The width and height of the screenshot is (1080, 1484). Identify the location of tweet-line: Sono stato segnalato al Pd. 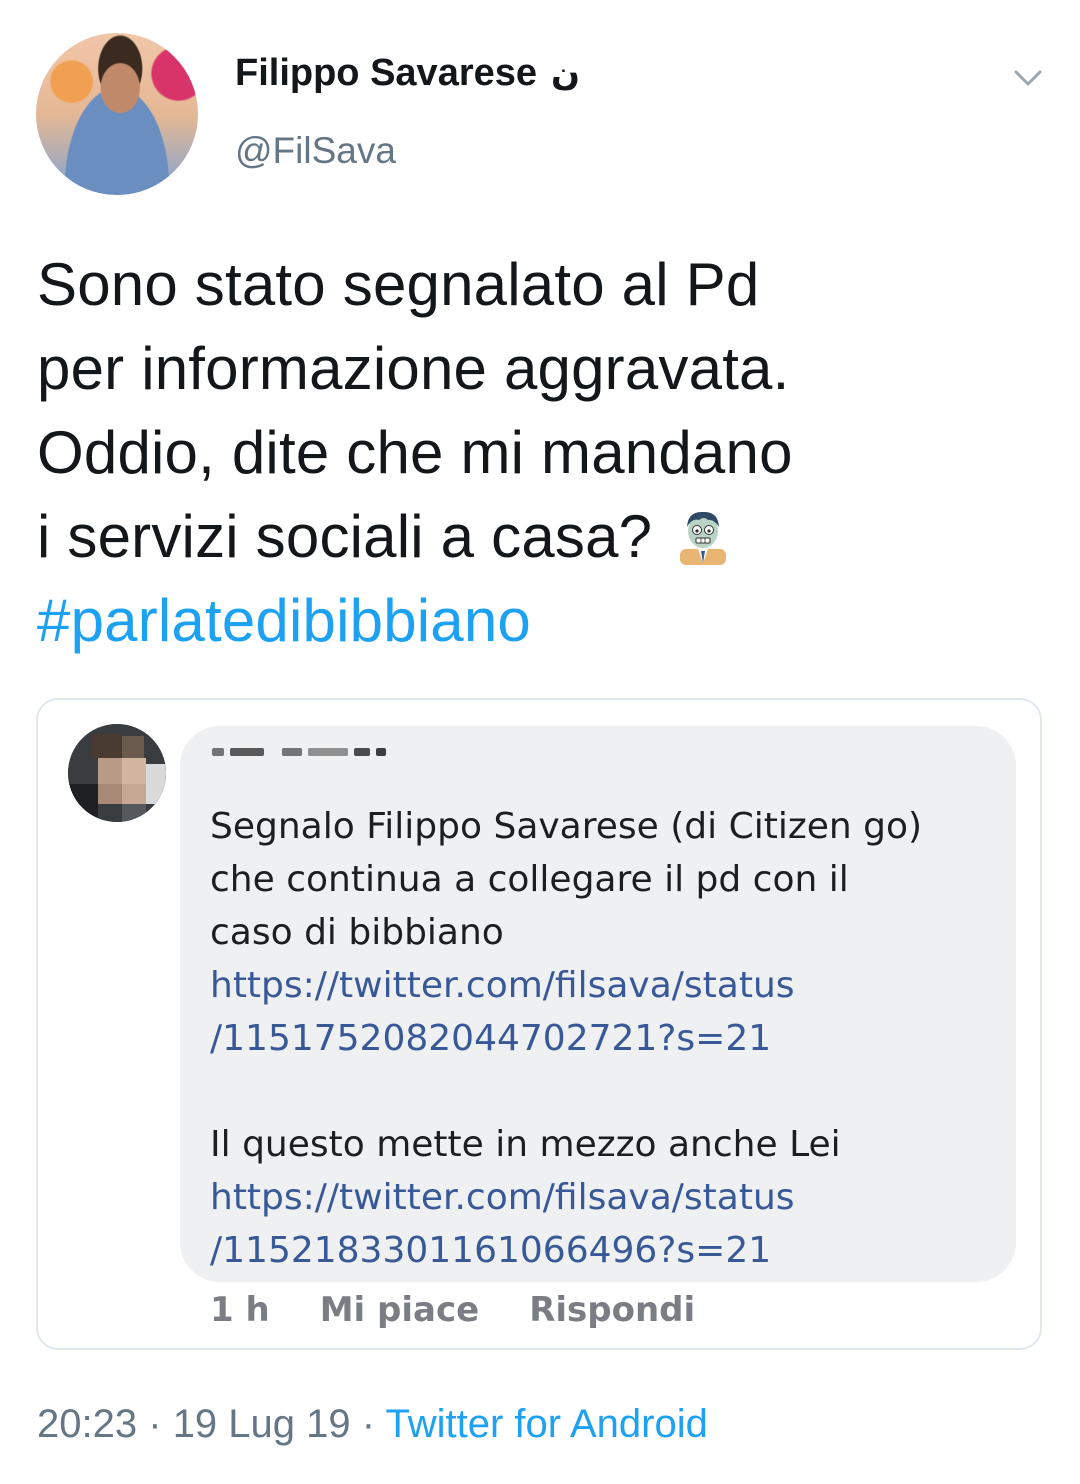
(398, 284).